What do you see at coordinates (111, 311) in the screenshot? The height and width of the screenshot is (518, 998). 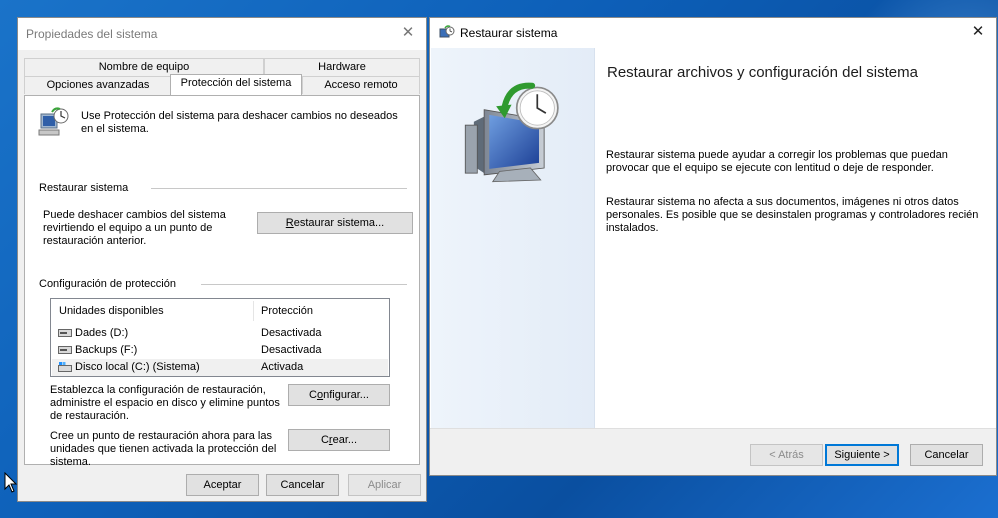 I see `column-header-drives: Unidades disponibles` at bounding box center [111, 311].